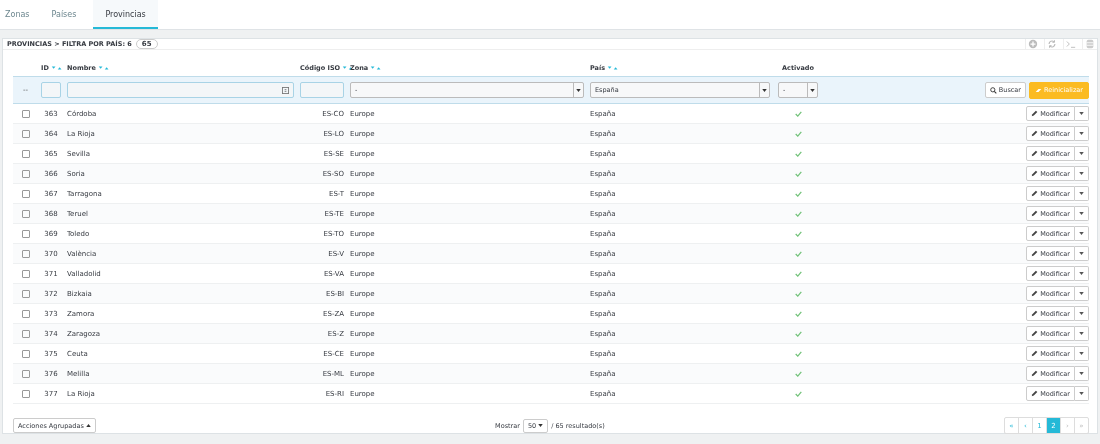 Image resolution: width=1100 pixels, height=444 pixels. Describe the element at coordinates (1070, 44) in the screenshot. I see `terminal-icon` at that location.